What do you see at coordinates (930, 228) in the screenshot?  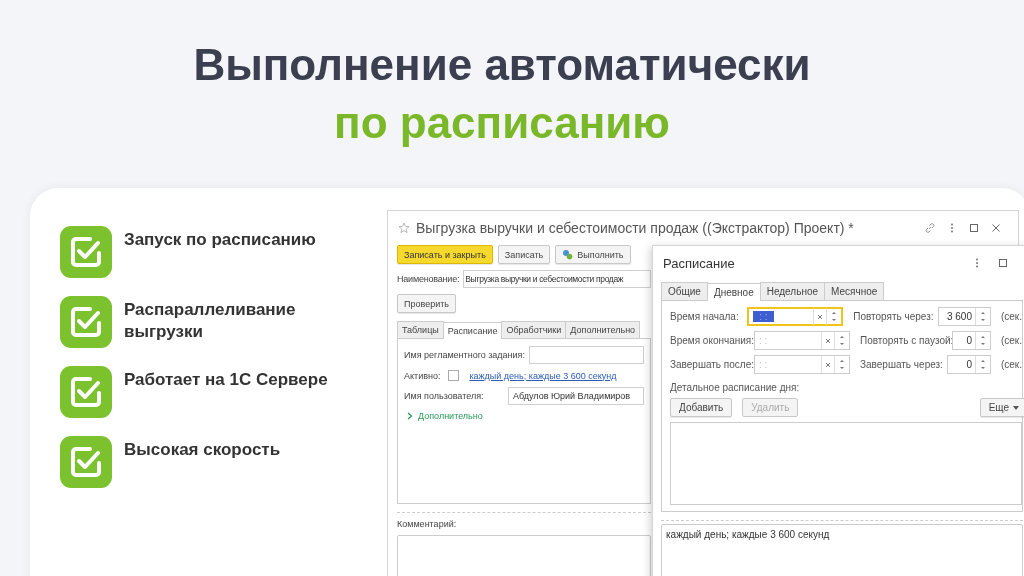 I see `link-icon` at bounding box center [930, 228].